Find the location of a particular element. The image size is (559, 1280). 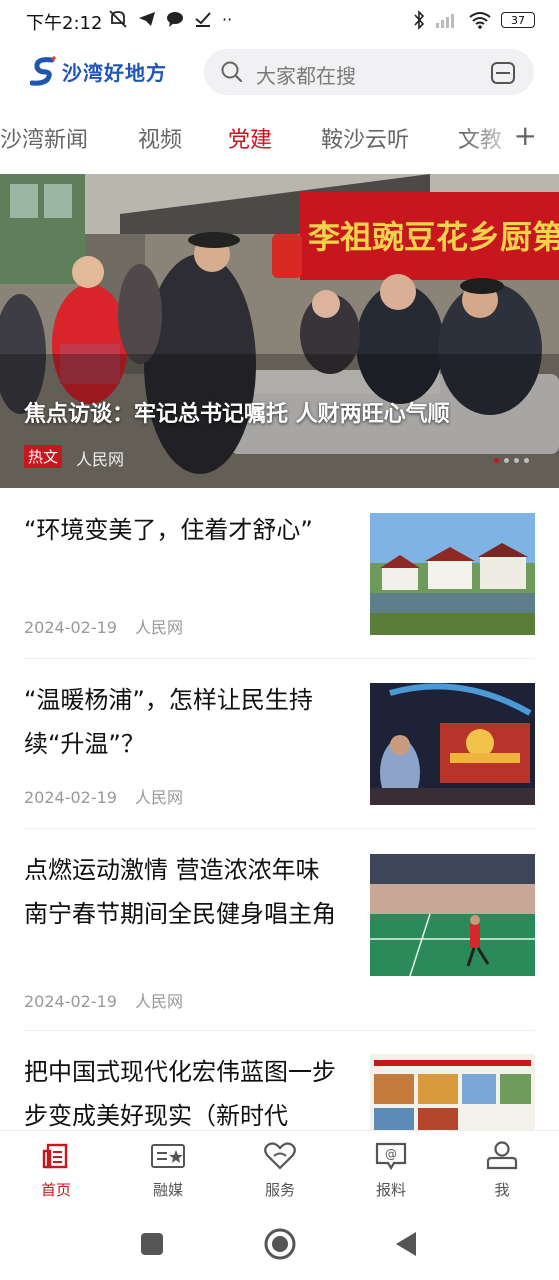

nav-media: 融媒 is located at coordinates (168, 1170).